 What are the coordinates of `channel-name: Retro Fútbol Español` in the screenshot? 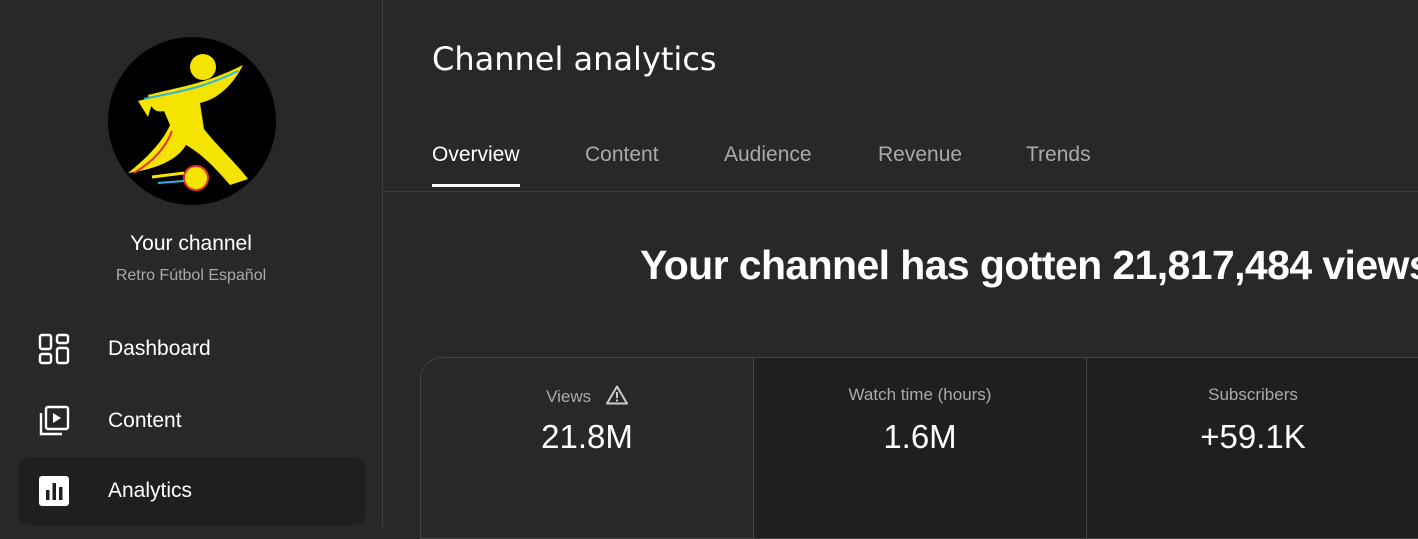 It's located at (191, 275).